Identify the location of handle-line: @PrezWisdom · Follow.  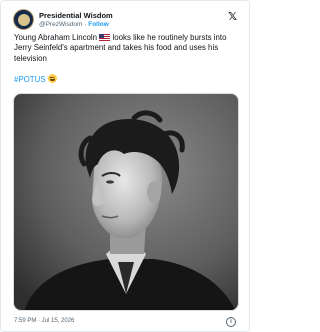
(76, 24).